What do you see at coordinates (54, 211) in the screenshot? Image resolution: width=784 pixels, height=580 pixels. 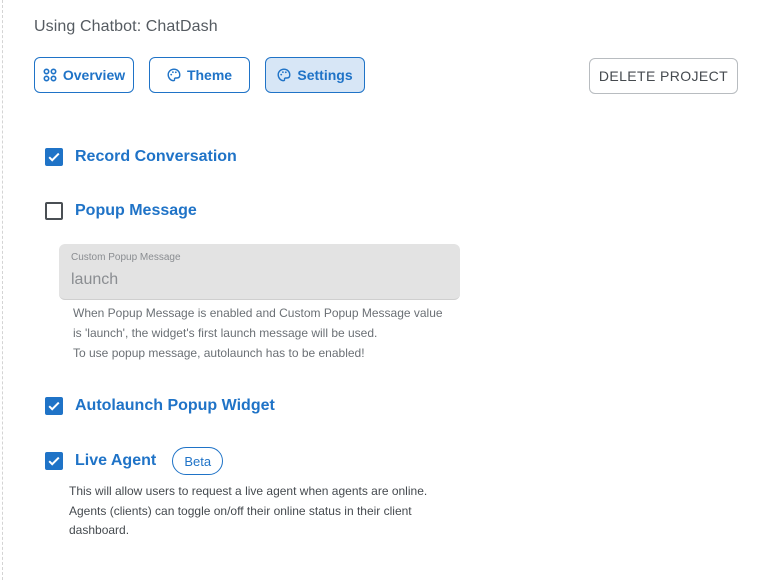 I see `popup-message-checkbox` at bounding box center [54, 211].